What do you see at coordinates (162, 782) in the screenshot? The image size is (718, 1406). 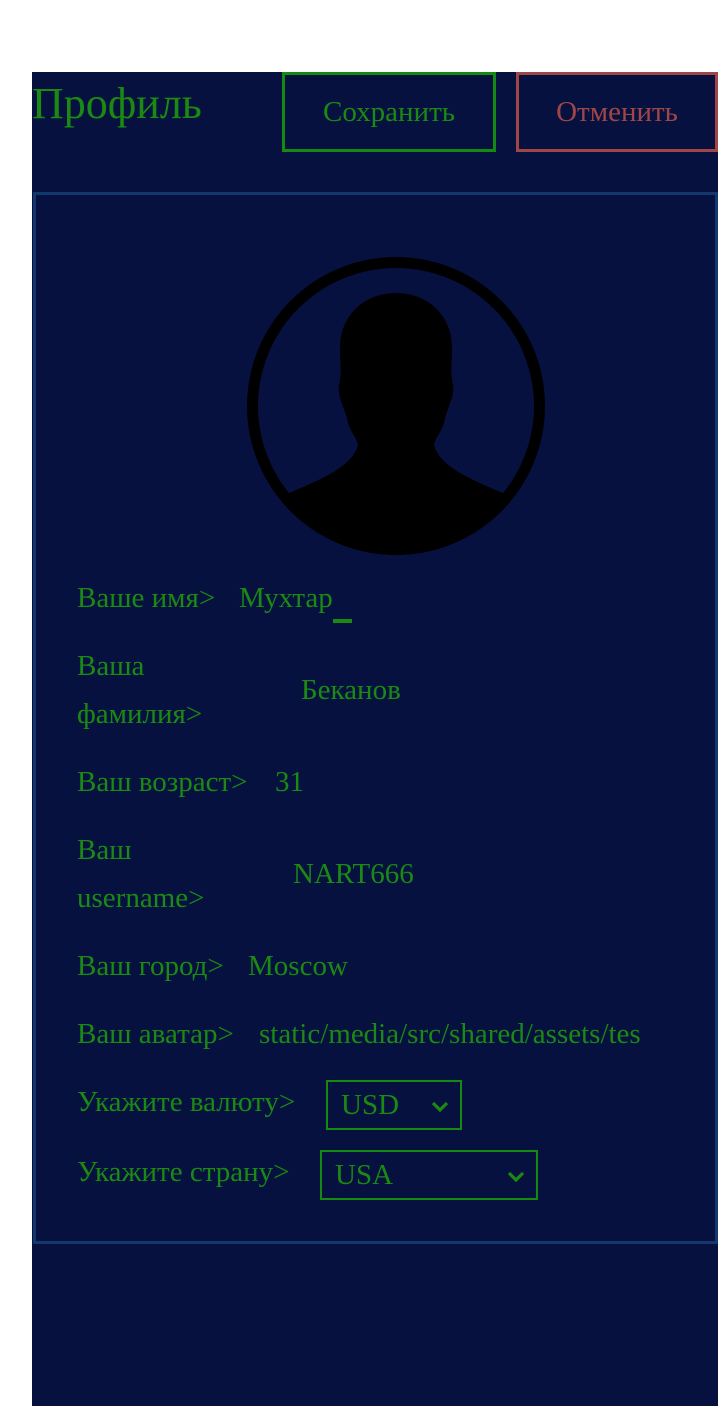 I see `age-label: Ваш возраст>` at bounding box center [162, 782].